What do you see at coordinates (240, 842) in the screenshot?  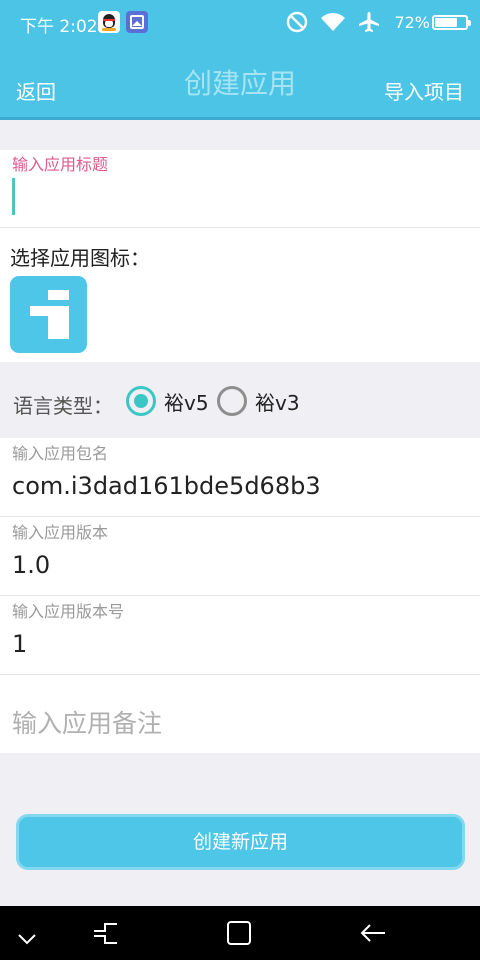 I see `create-app-button: 创建新应用` at bounding box center [240, 842].